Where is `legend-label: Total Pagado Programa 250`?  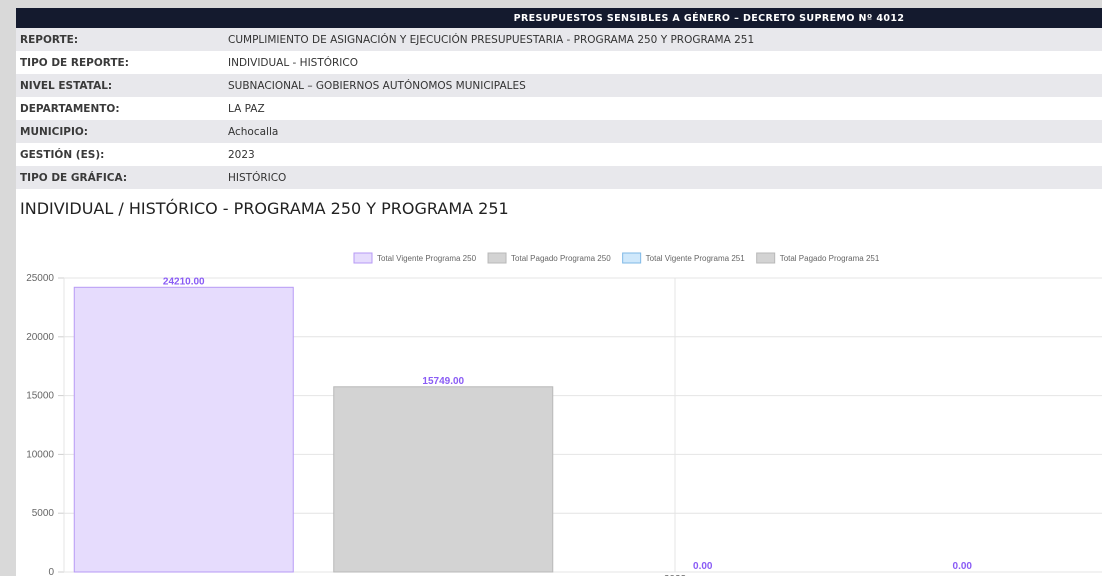
legend-label: Total Pagado Programa 250 is located at coordinates (561, 258).